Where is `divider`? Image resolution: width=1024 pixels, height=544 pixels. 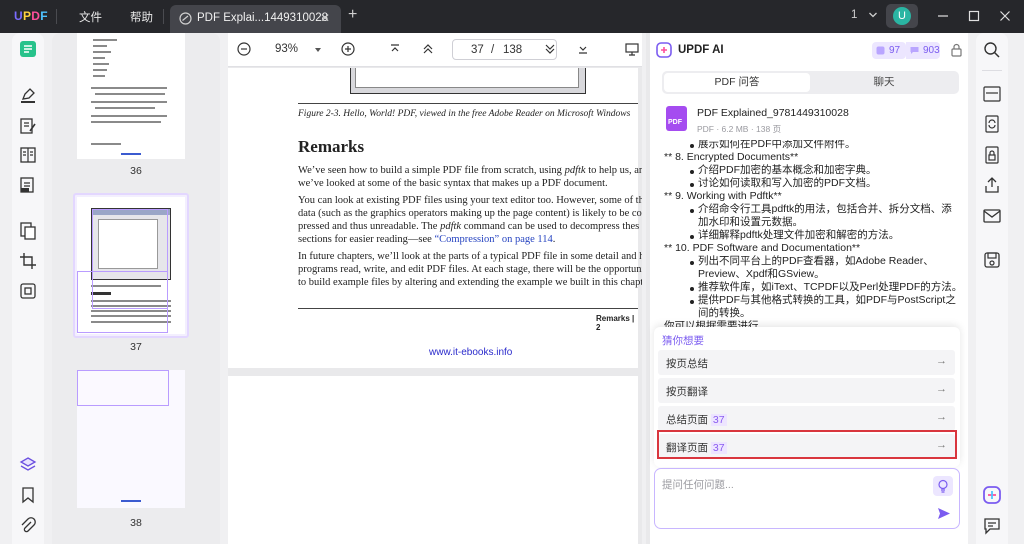
divider is located at coordinates (163, 16).